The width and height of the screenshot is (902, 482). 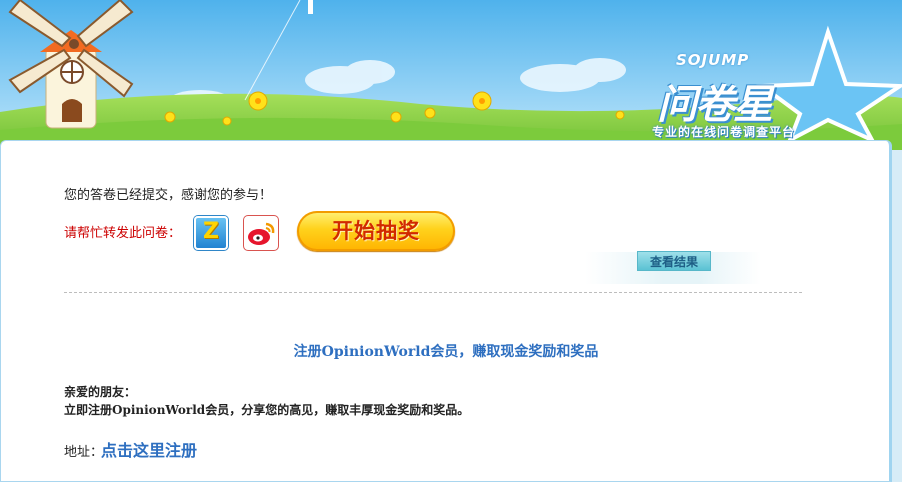 What do you see at coordinates (713, 60) in the screenshot?
I see `logo-english: SOJUMP` at bounding box center [713, 60].